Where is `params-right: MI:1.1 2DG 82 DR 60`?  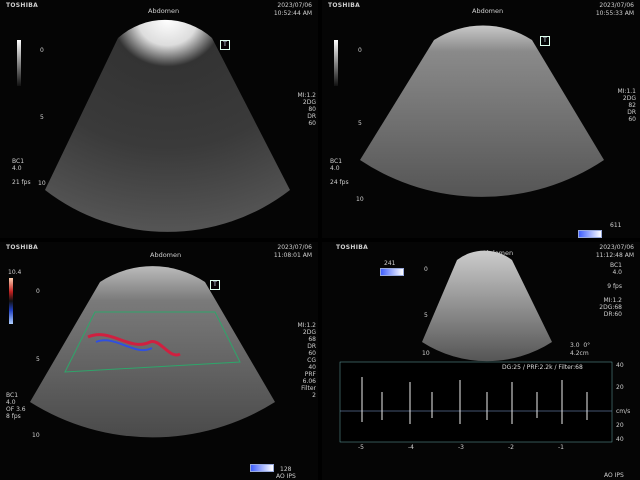
params-right: MI:1.1 2DG 82 DR 60 is located at coordinates (626, 105).